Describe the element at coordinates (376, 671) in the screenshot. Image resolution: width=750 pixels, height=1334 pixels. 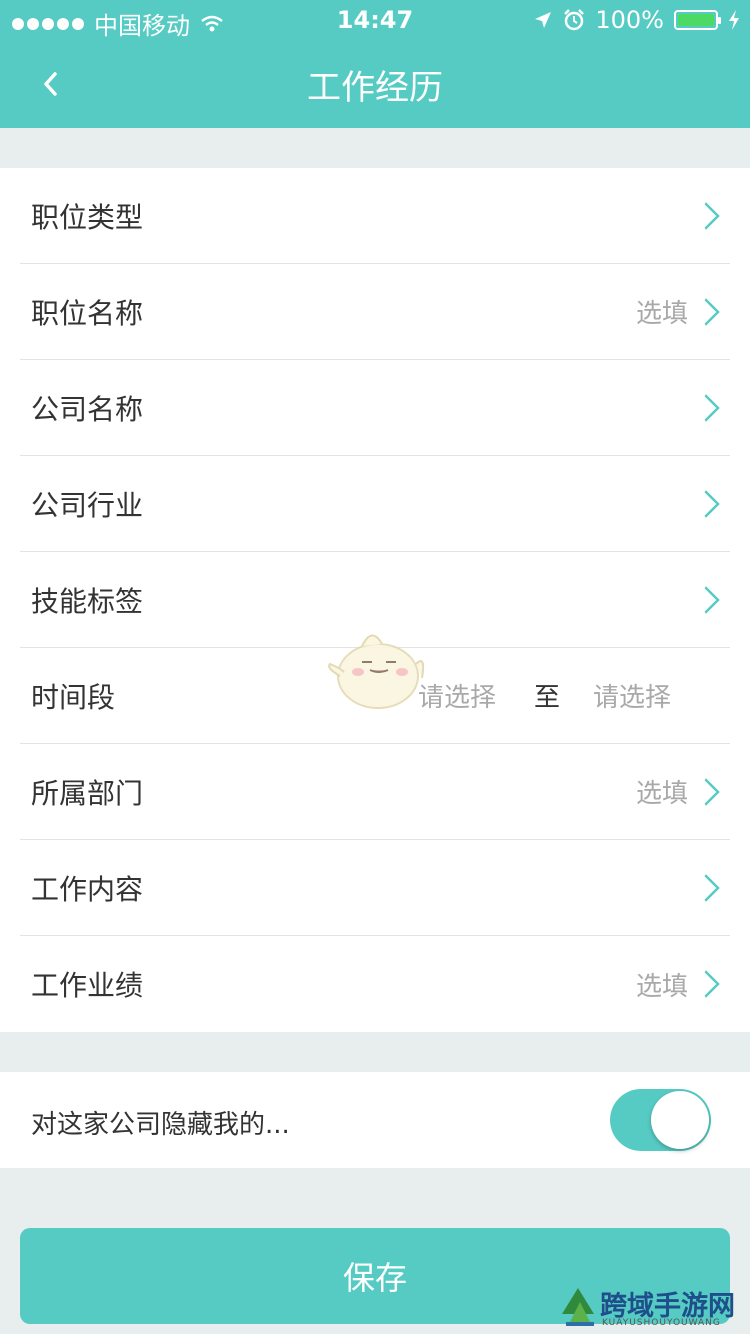
I see `mascot-watermark-icon` at that location.